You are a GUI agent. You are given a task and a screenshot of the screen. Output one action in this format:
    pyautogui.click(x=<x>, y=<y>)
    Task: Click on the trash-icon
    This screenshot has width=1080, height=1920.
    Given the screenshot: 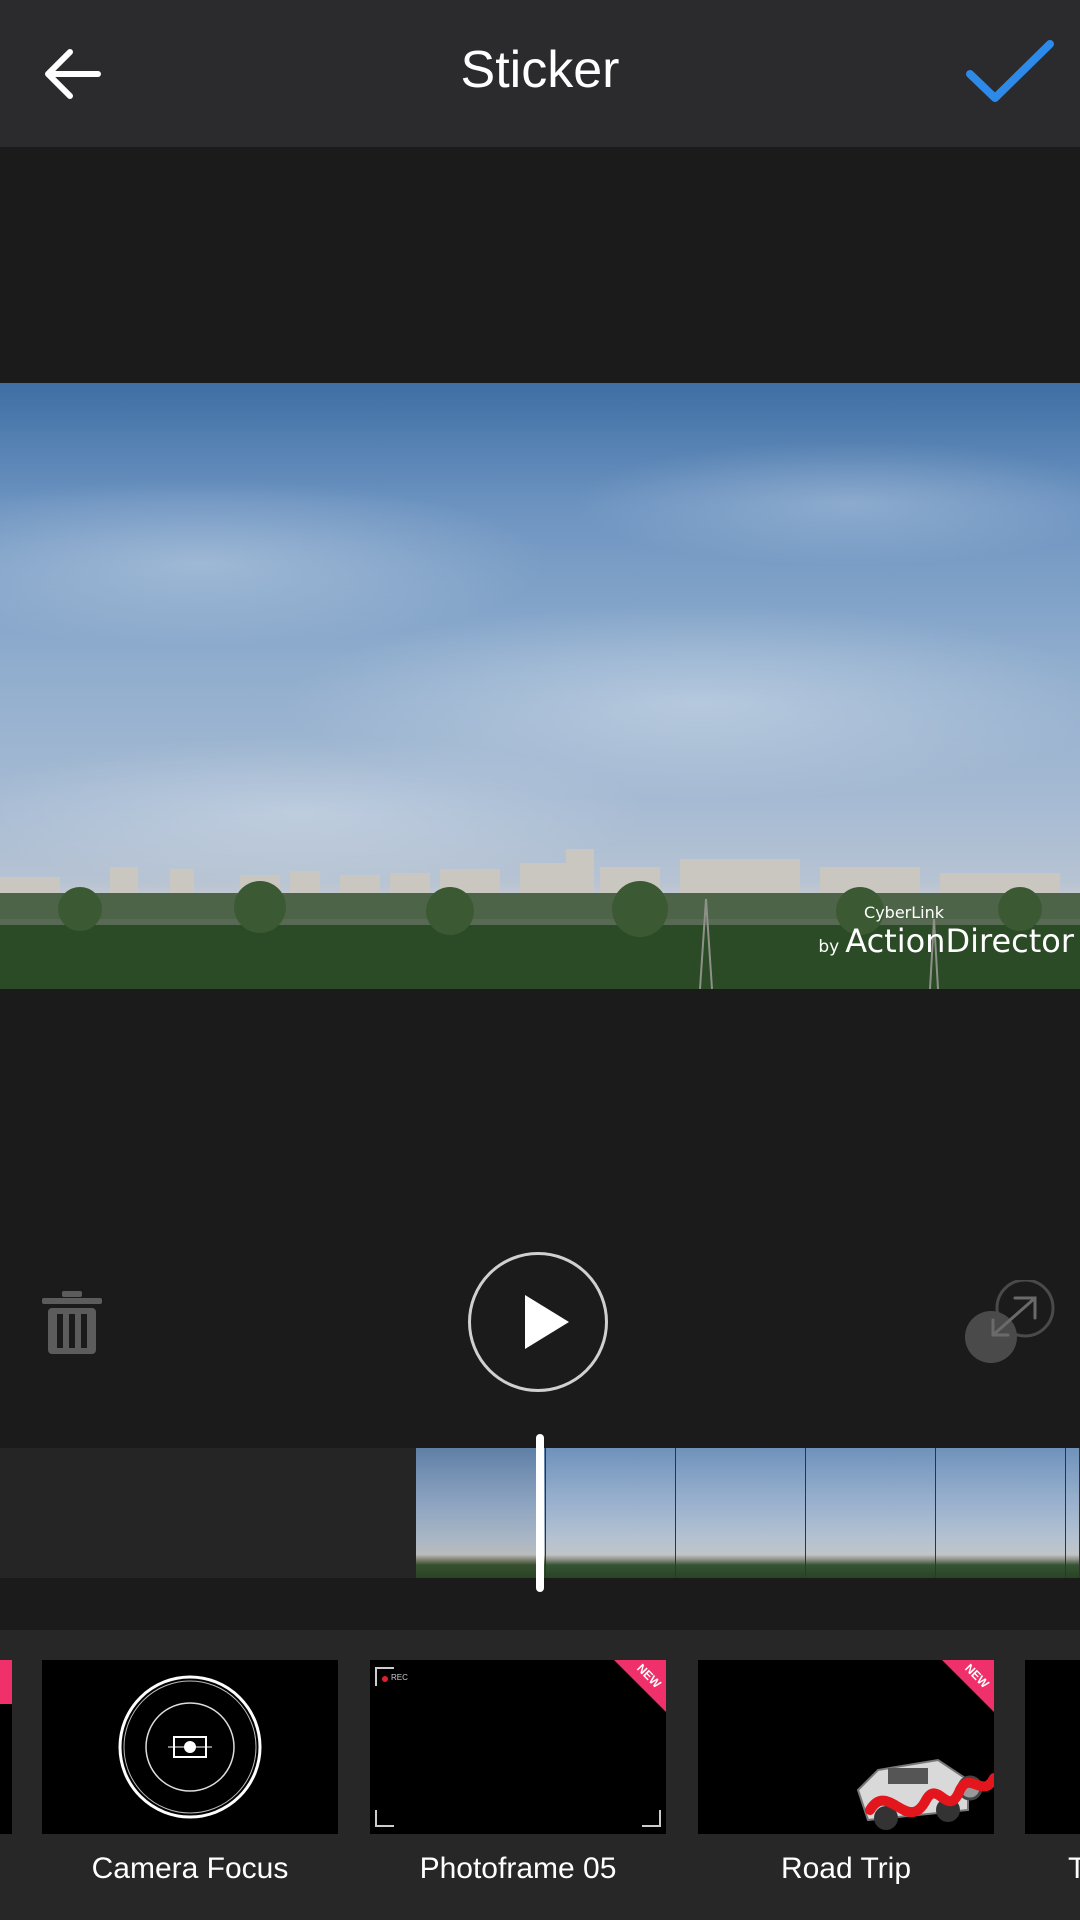 What is the action you would take?
    pyautogui.click(x=72, y=1322)
    